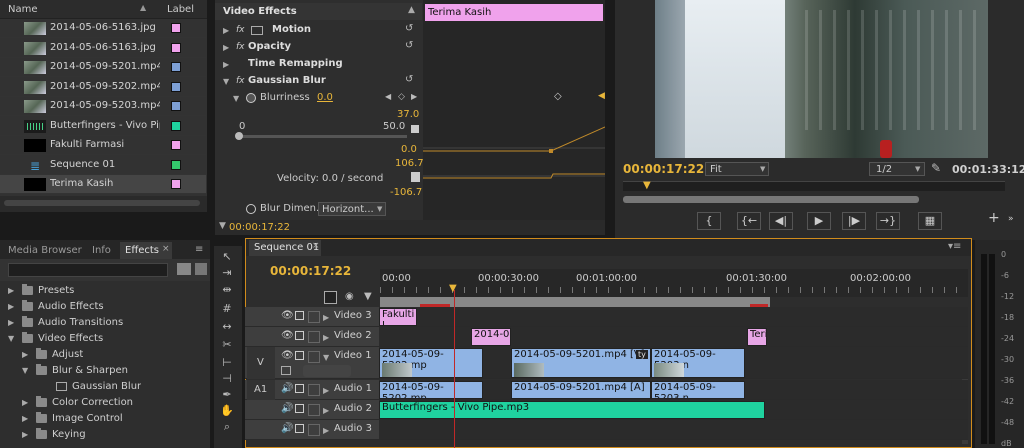 The height and width of the screenshot is (448, 1024). What do you see at coordinates (897, 169) in the screenshot?
I see `resolution-dropdown: 1/2 ▼` at bounding box center [897, 169].